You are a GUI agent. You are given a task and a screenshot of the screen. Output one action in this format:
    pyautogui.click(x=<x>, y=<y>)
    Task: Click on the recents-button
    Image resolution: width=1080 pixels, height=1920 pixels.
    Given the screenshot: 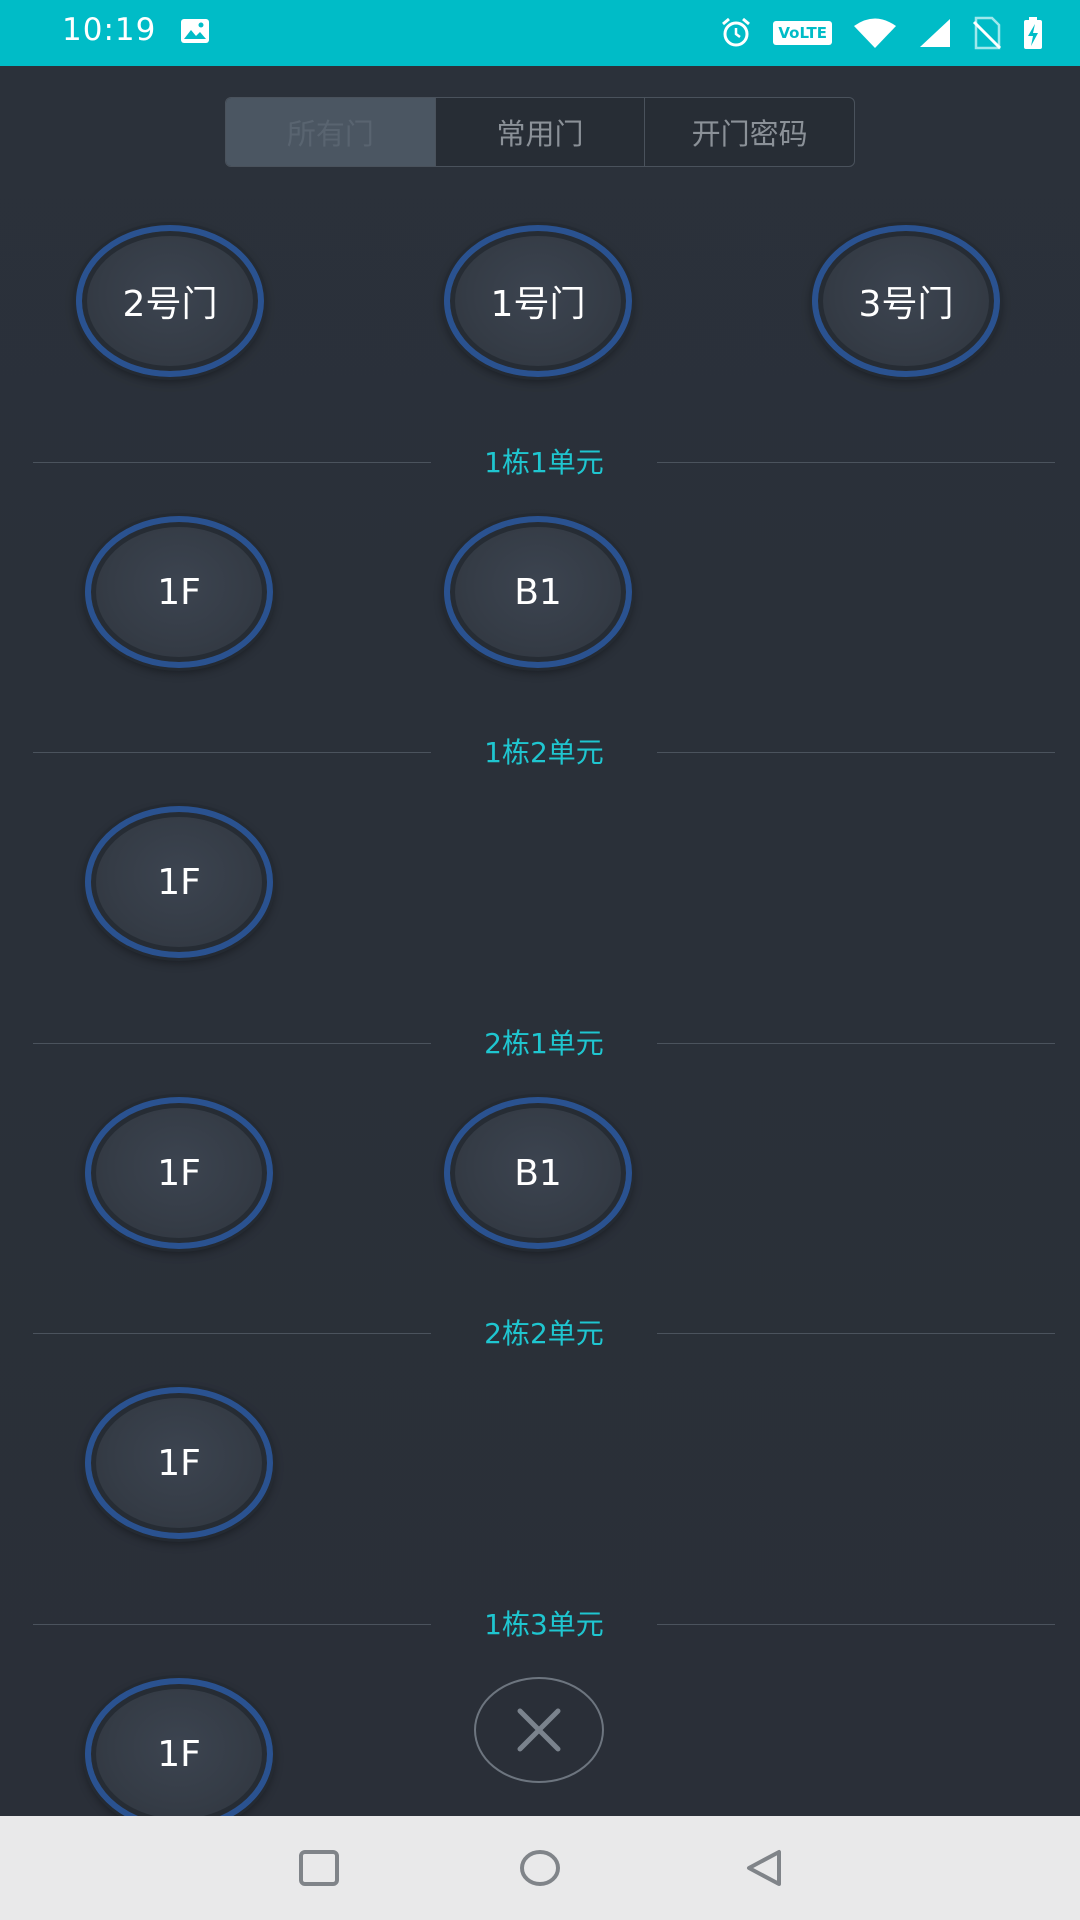 What is the action you would take?
    pyautogui.click(x=319, y=1868)
    